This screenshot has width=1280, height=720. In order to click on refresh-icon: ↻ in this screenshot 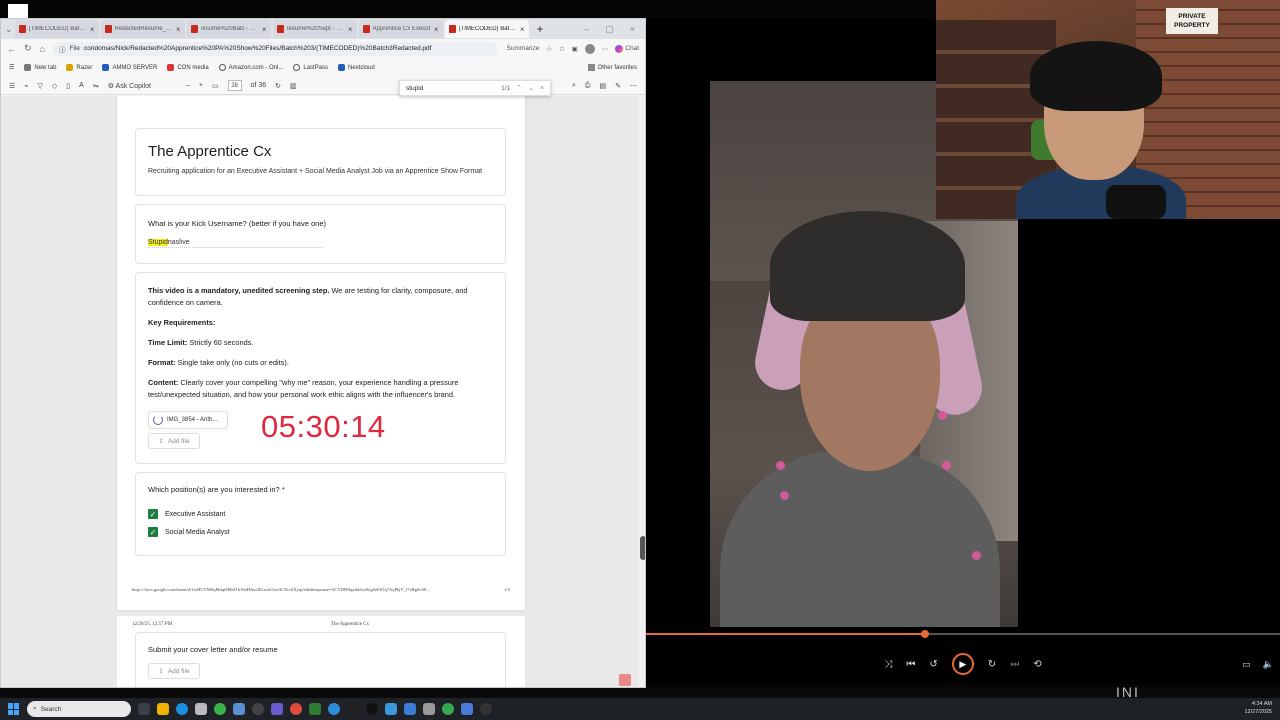, I will do `click(28, 48)`.